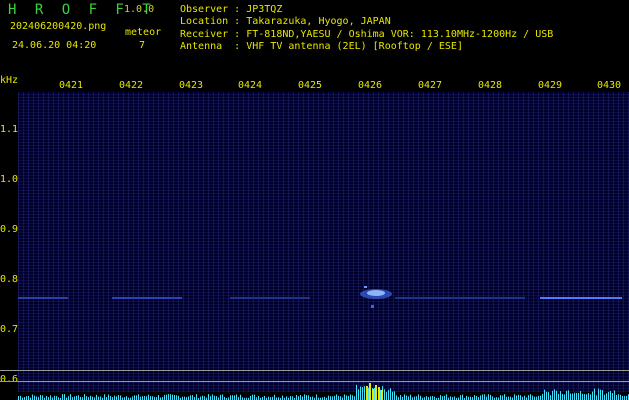 This screenshot has width=629, height=400. Describe the element at coordinates (376, 297) in the screenshot. I see `meteor-echo` at that location.